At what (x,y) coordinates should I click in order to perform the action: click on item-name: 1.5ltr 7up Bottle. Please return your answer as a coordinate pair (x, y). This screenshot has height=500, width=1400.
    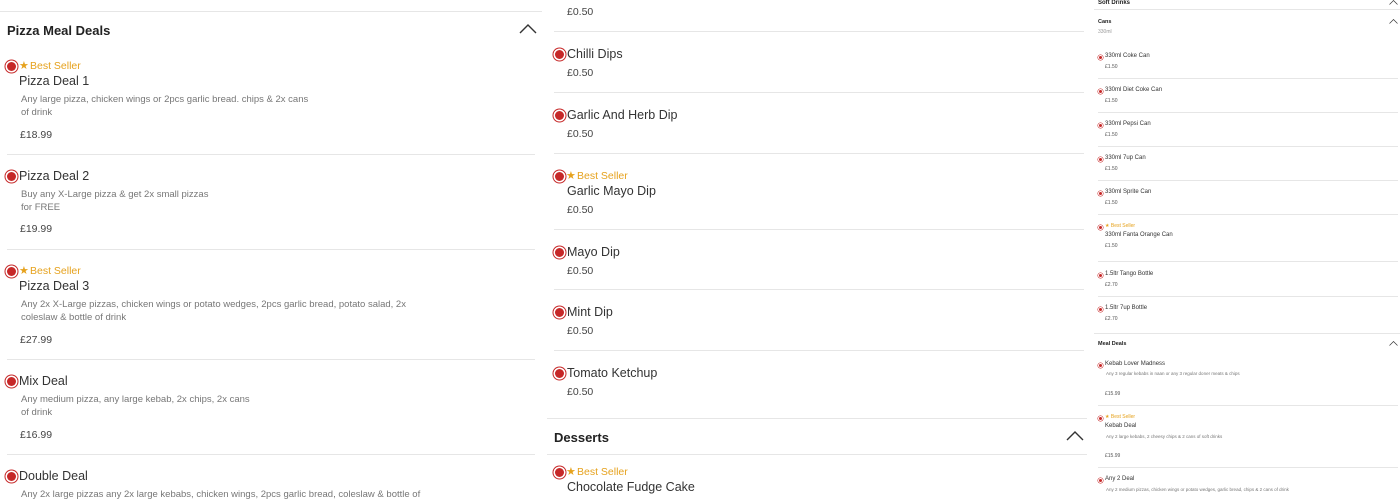
    Looking at the image, I should click on (1126, 308).